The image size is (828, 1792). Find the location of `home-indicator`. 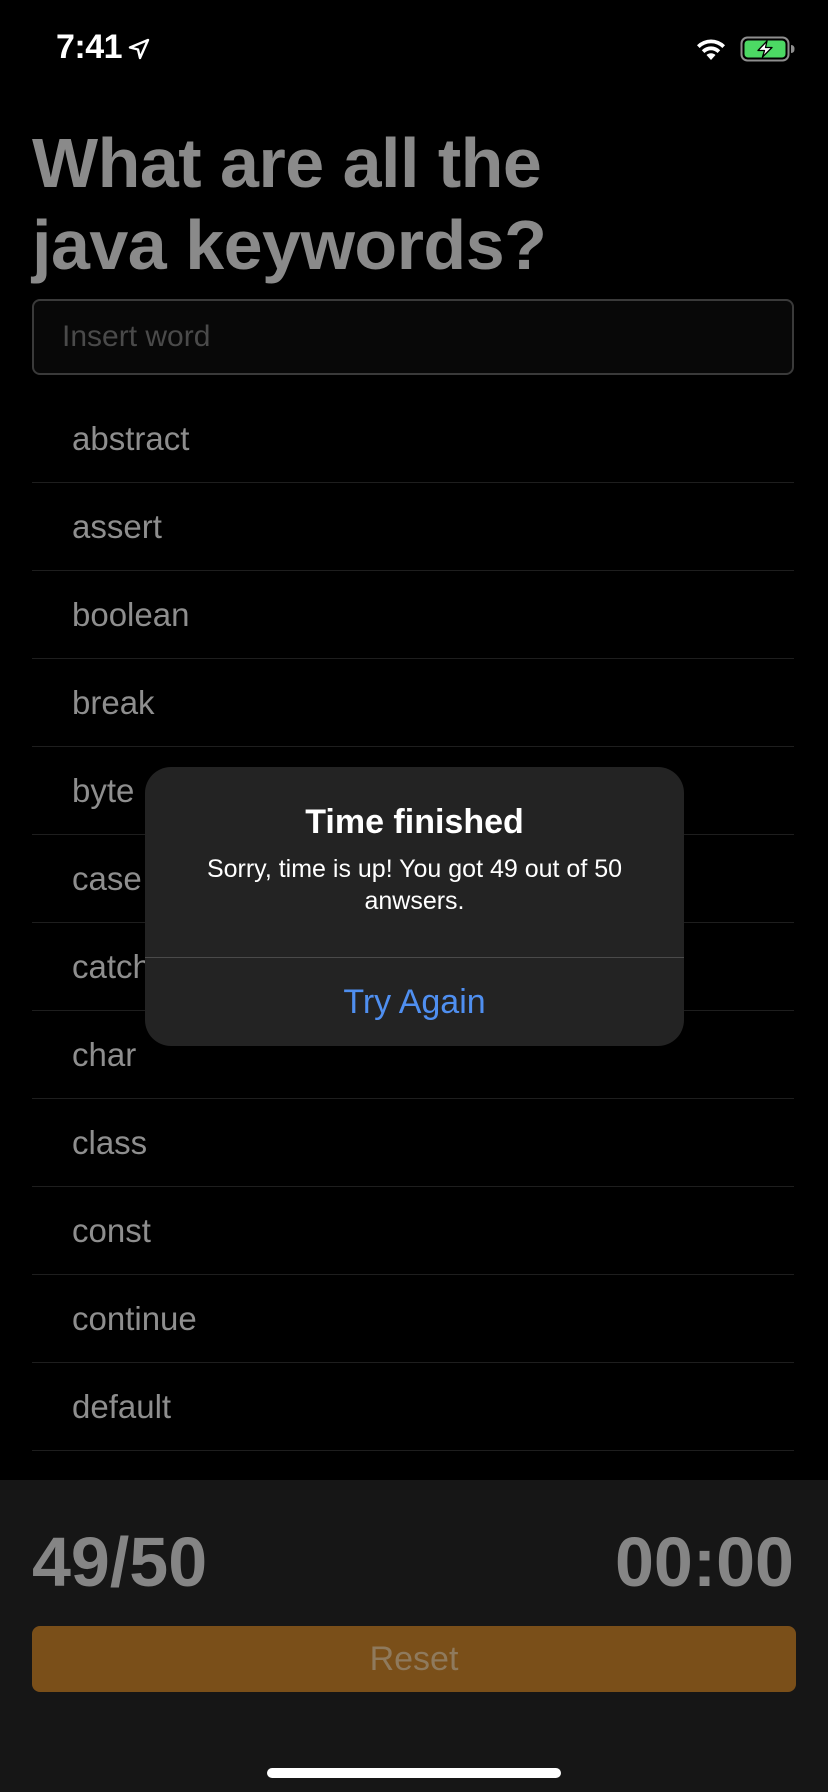

home-indicator is located at coordinates (414, 1773).